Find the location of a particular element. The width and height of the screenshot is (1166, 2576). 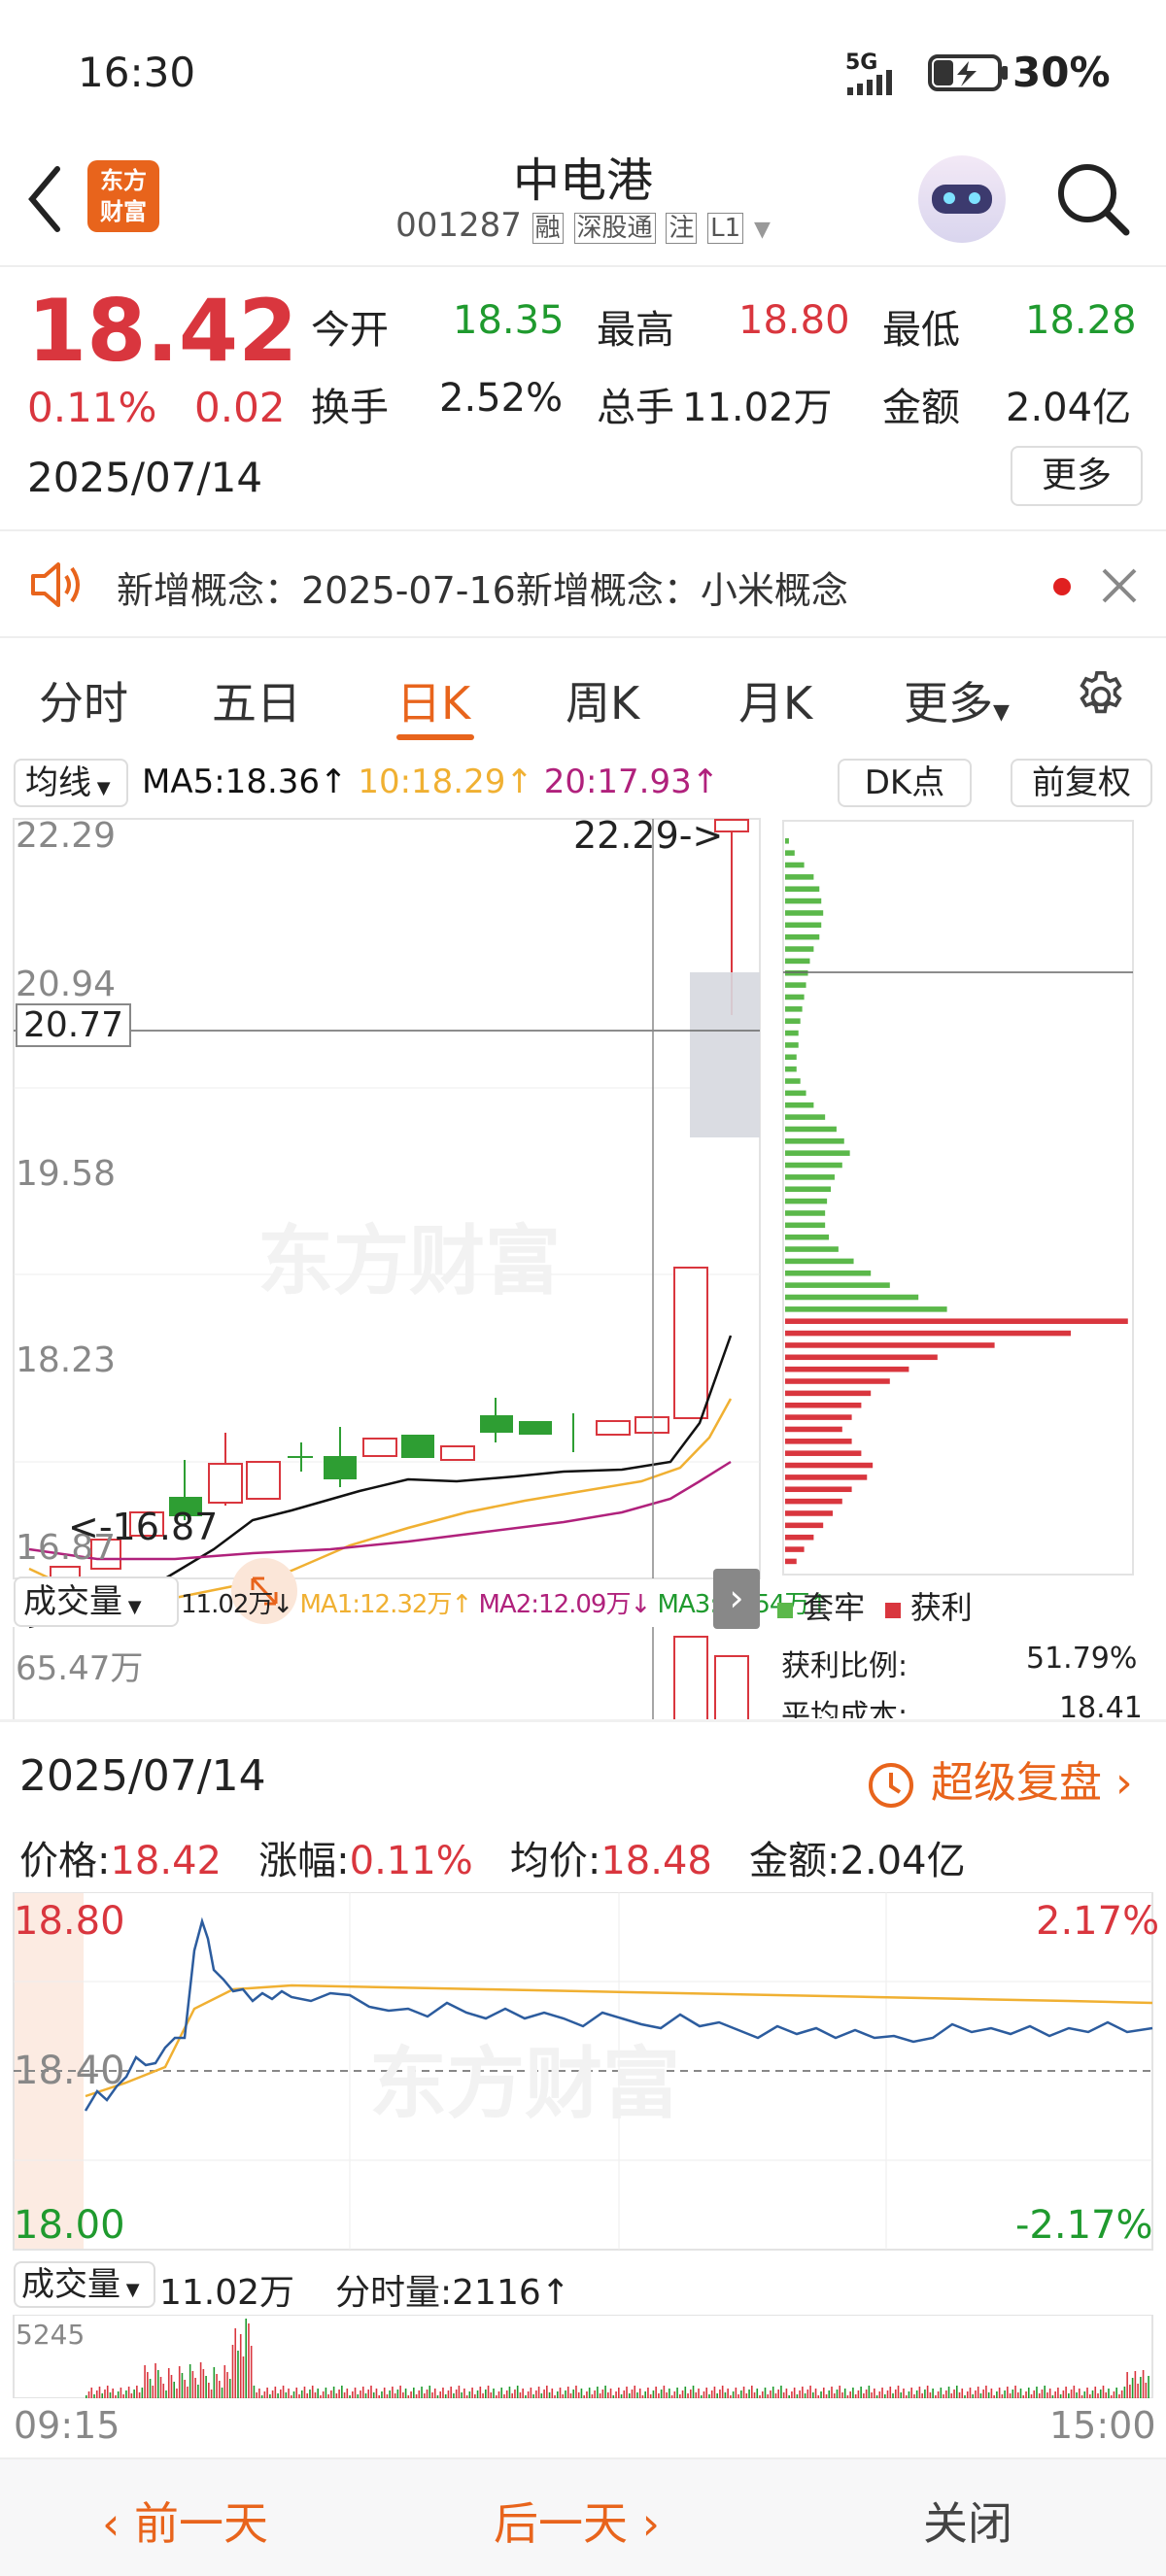

robot-assistant-icon is located at coordinates (962, 199).